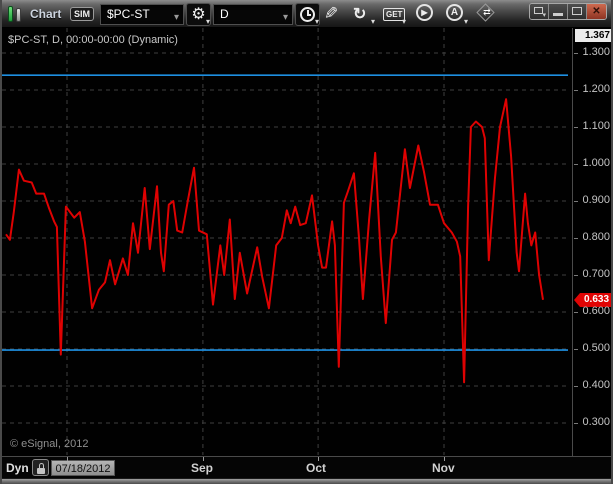 Image resolution: width=613 pixels, height=484 pixels. I want to click on interval-input: D ▾, so click(253, 14).